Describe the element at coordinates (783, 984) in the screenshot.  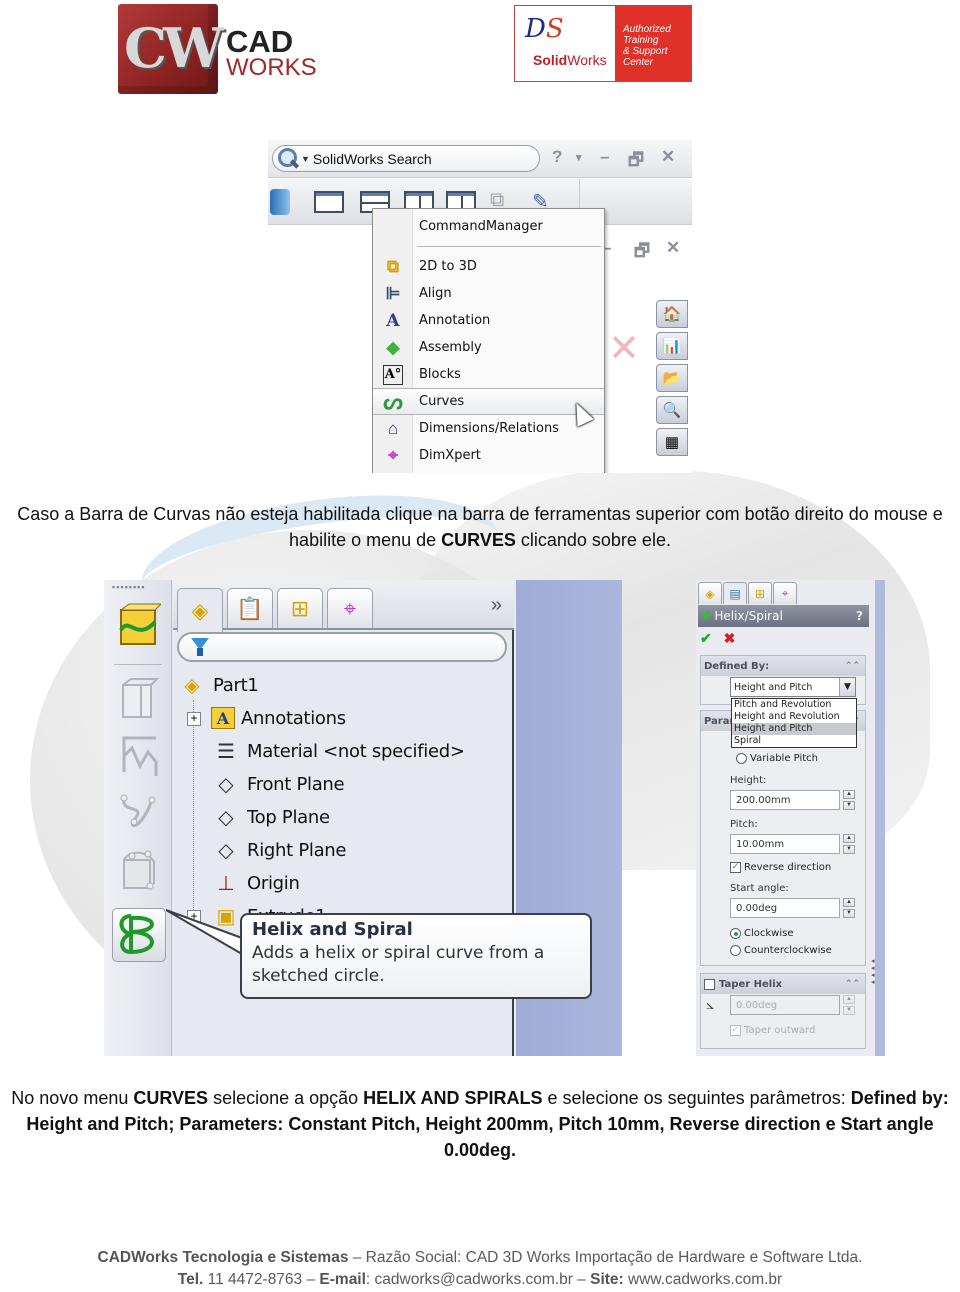
I see `taper-helix-header: Taper Helix ⌃⌃` at that location.